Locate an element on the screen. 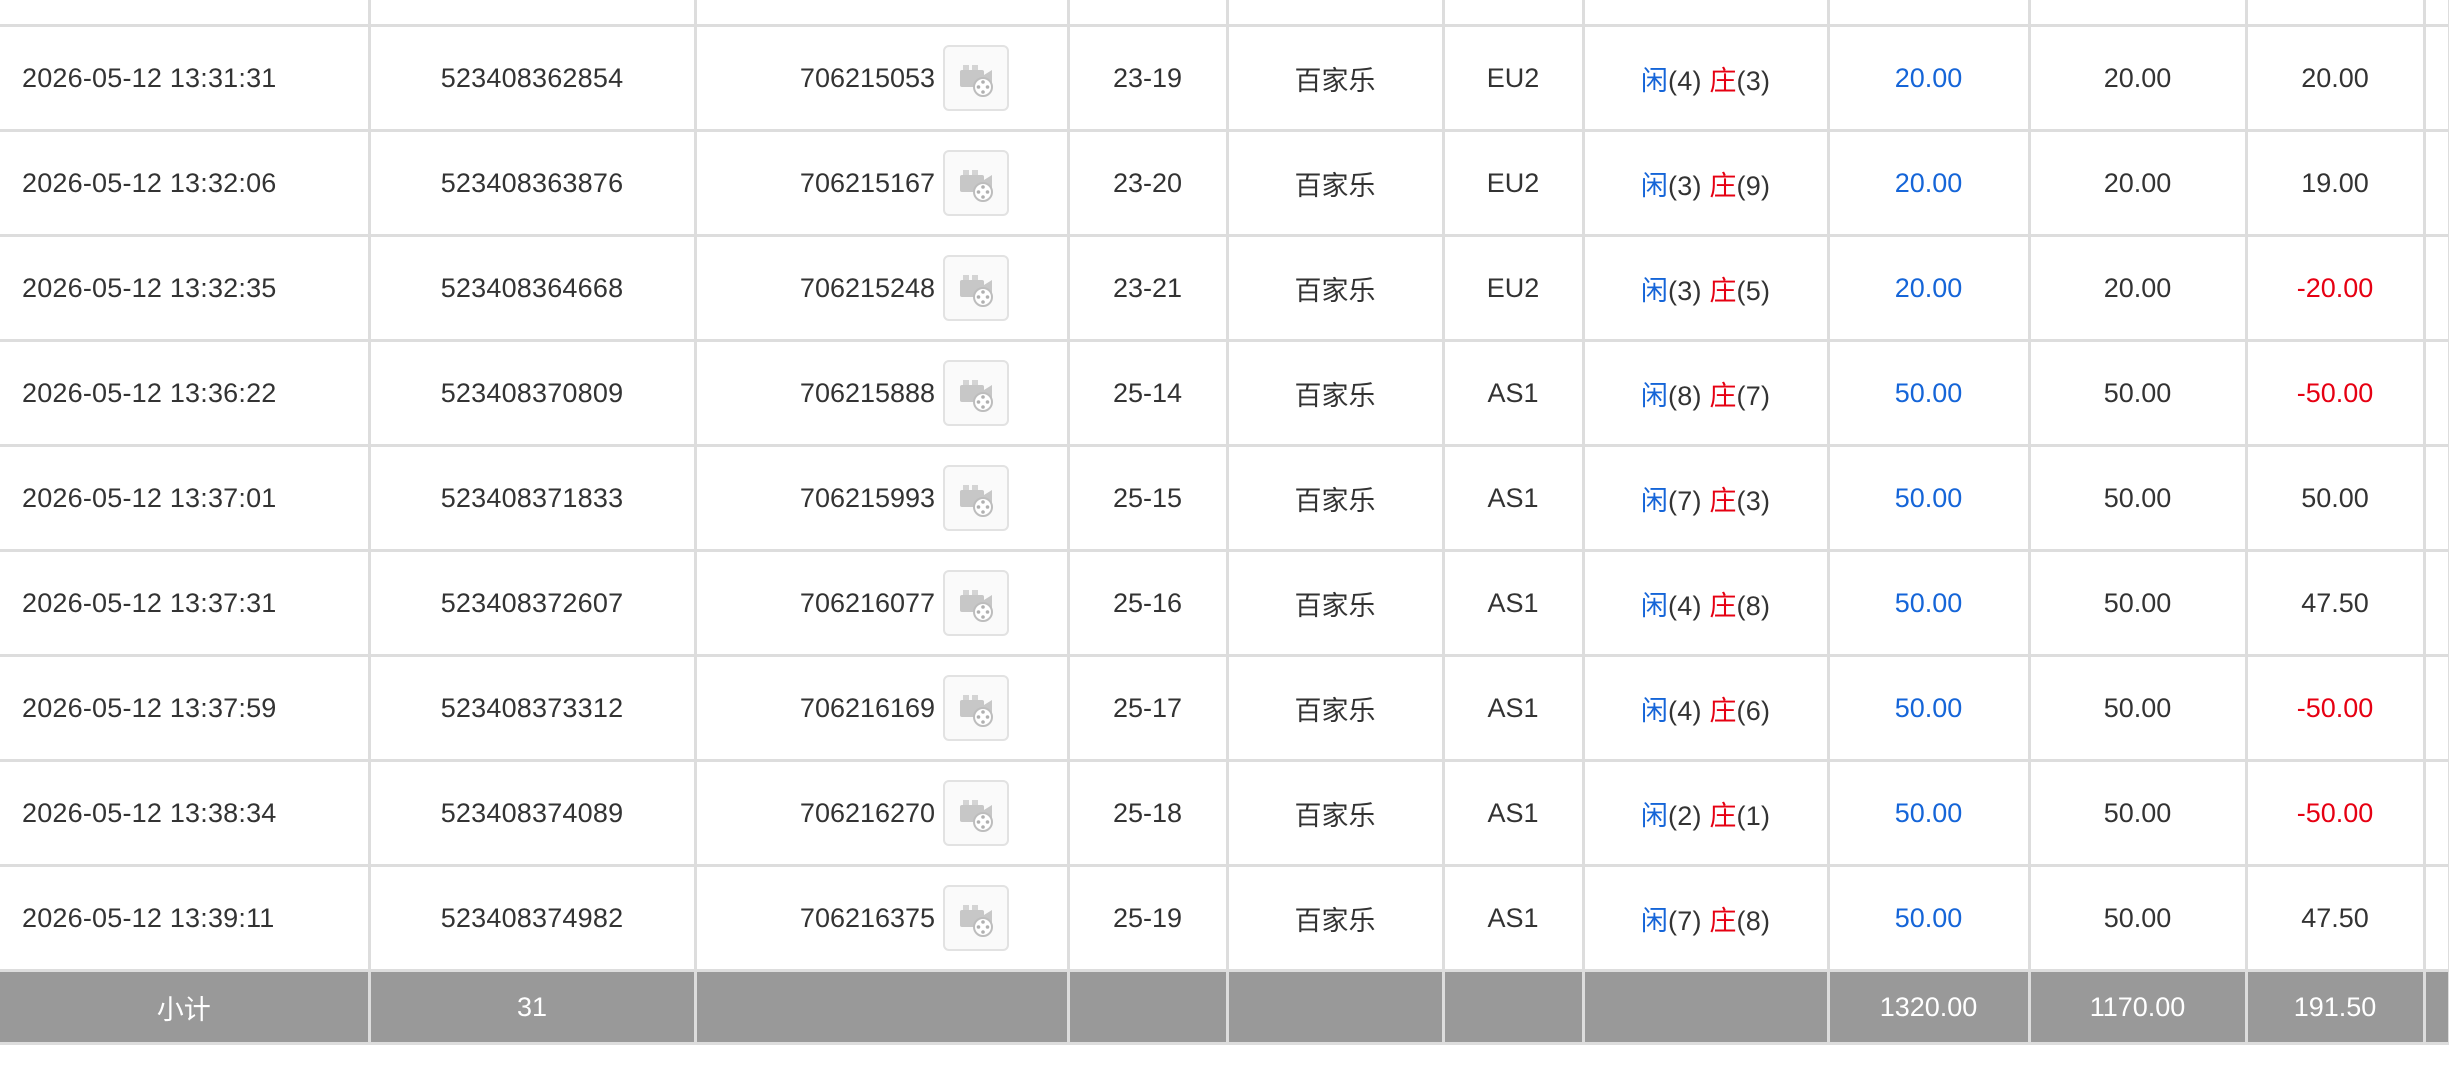 The height and width of the screenshot is (1072, 2449). bet-number: 523408371833 is located at coordinates (532, 498).